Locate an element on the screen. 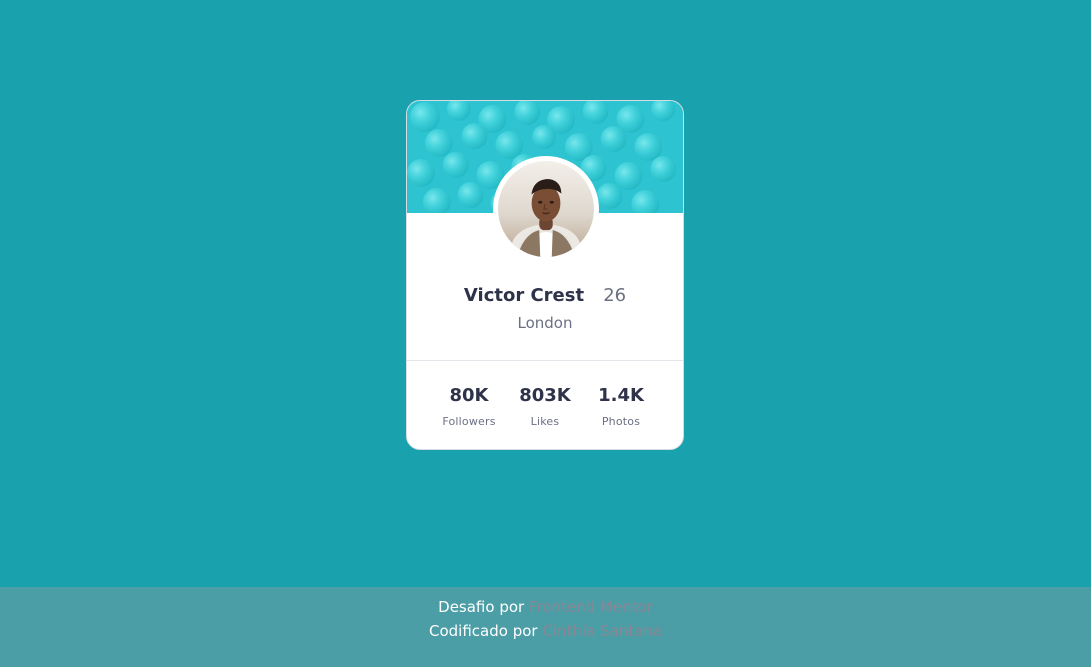 This screenshot has width=1091, height=667. divider is located at coordinates (545, 360).